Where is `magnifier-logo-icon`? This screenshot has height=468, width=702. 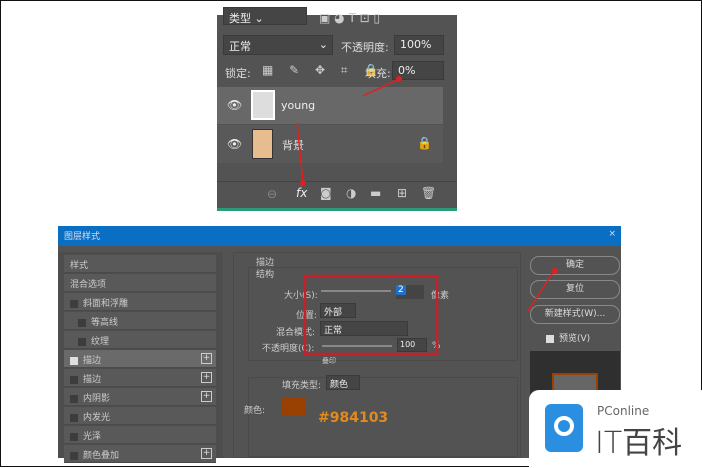 magnifier-logo-icon is located at coordinates (564, 428).